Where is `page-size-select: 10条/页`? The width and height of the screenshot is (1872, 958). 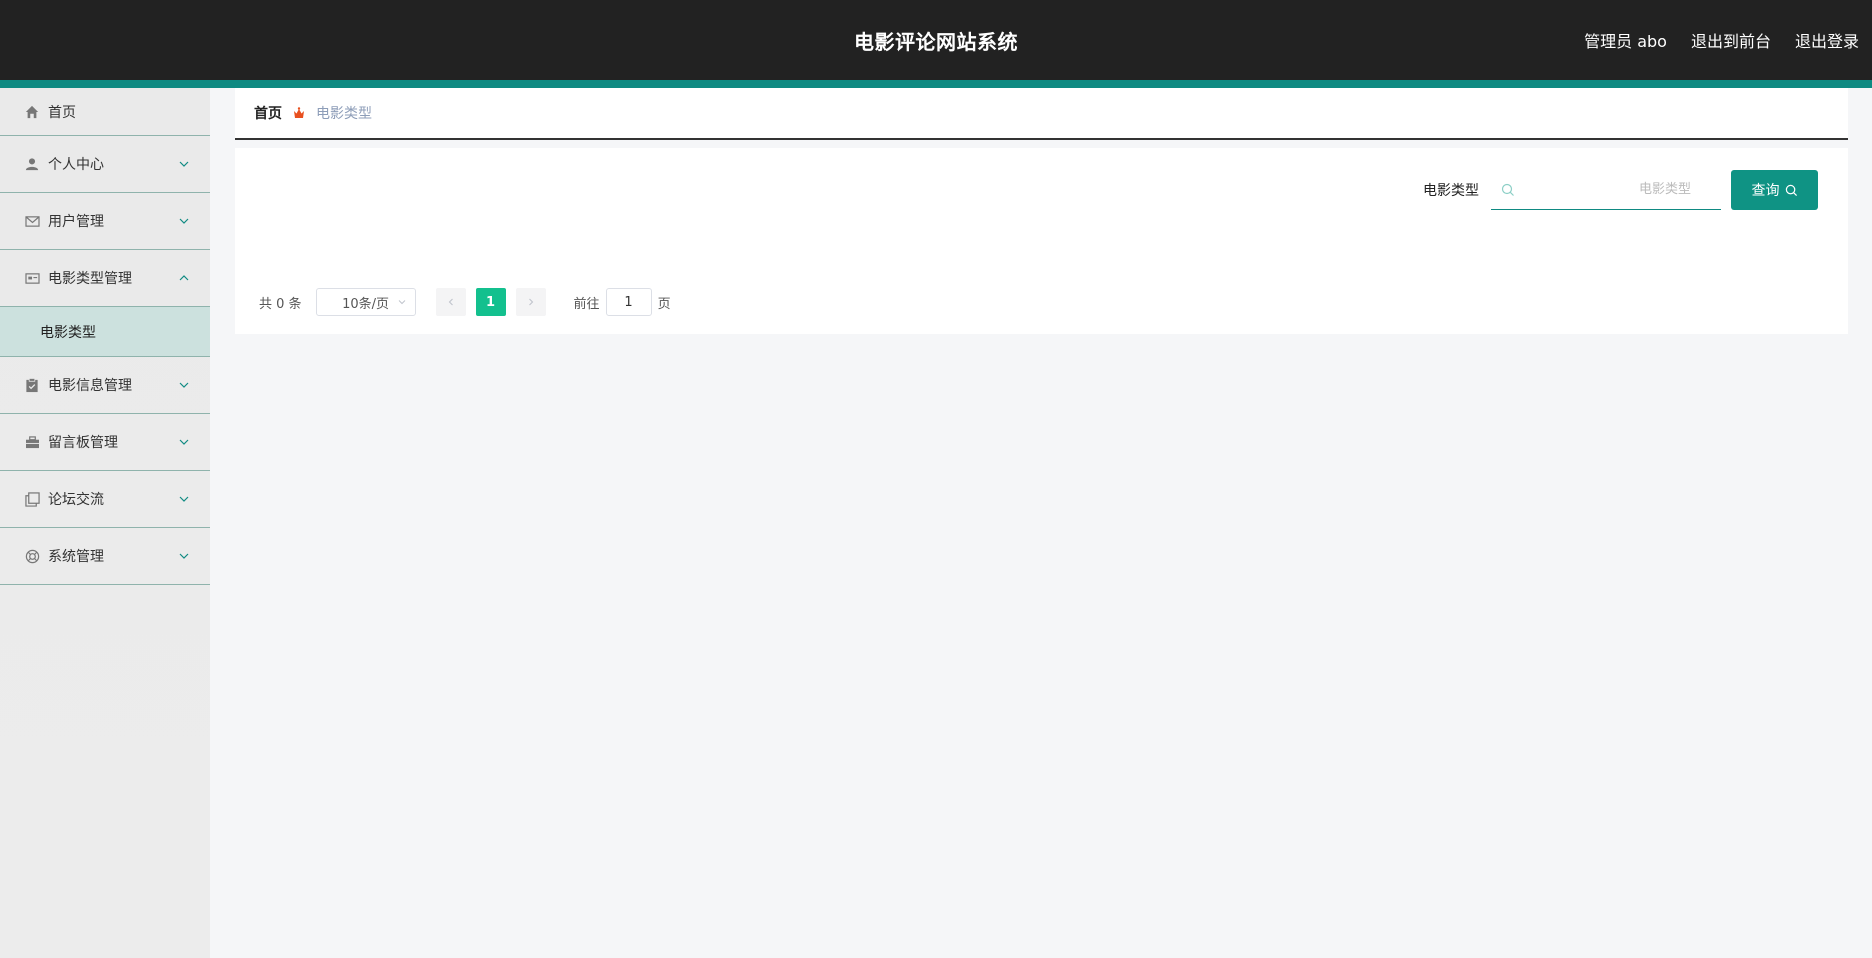 page-size-select: 10条/页 is located at coordinates (365, 302).